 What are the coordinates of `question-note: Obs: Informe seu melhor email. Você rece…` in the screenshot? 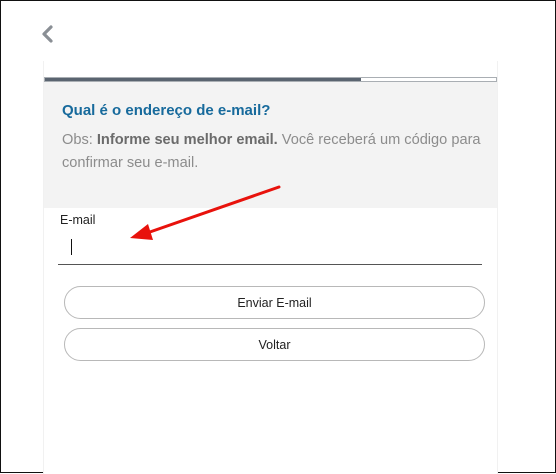 It's located at (274, 152).